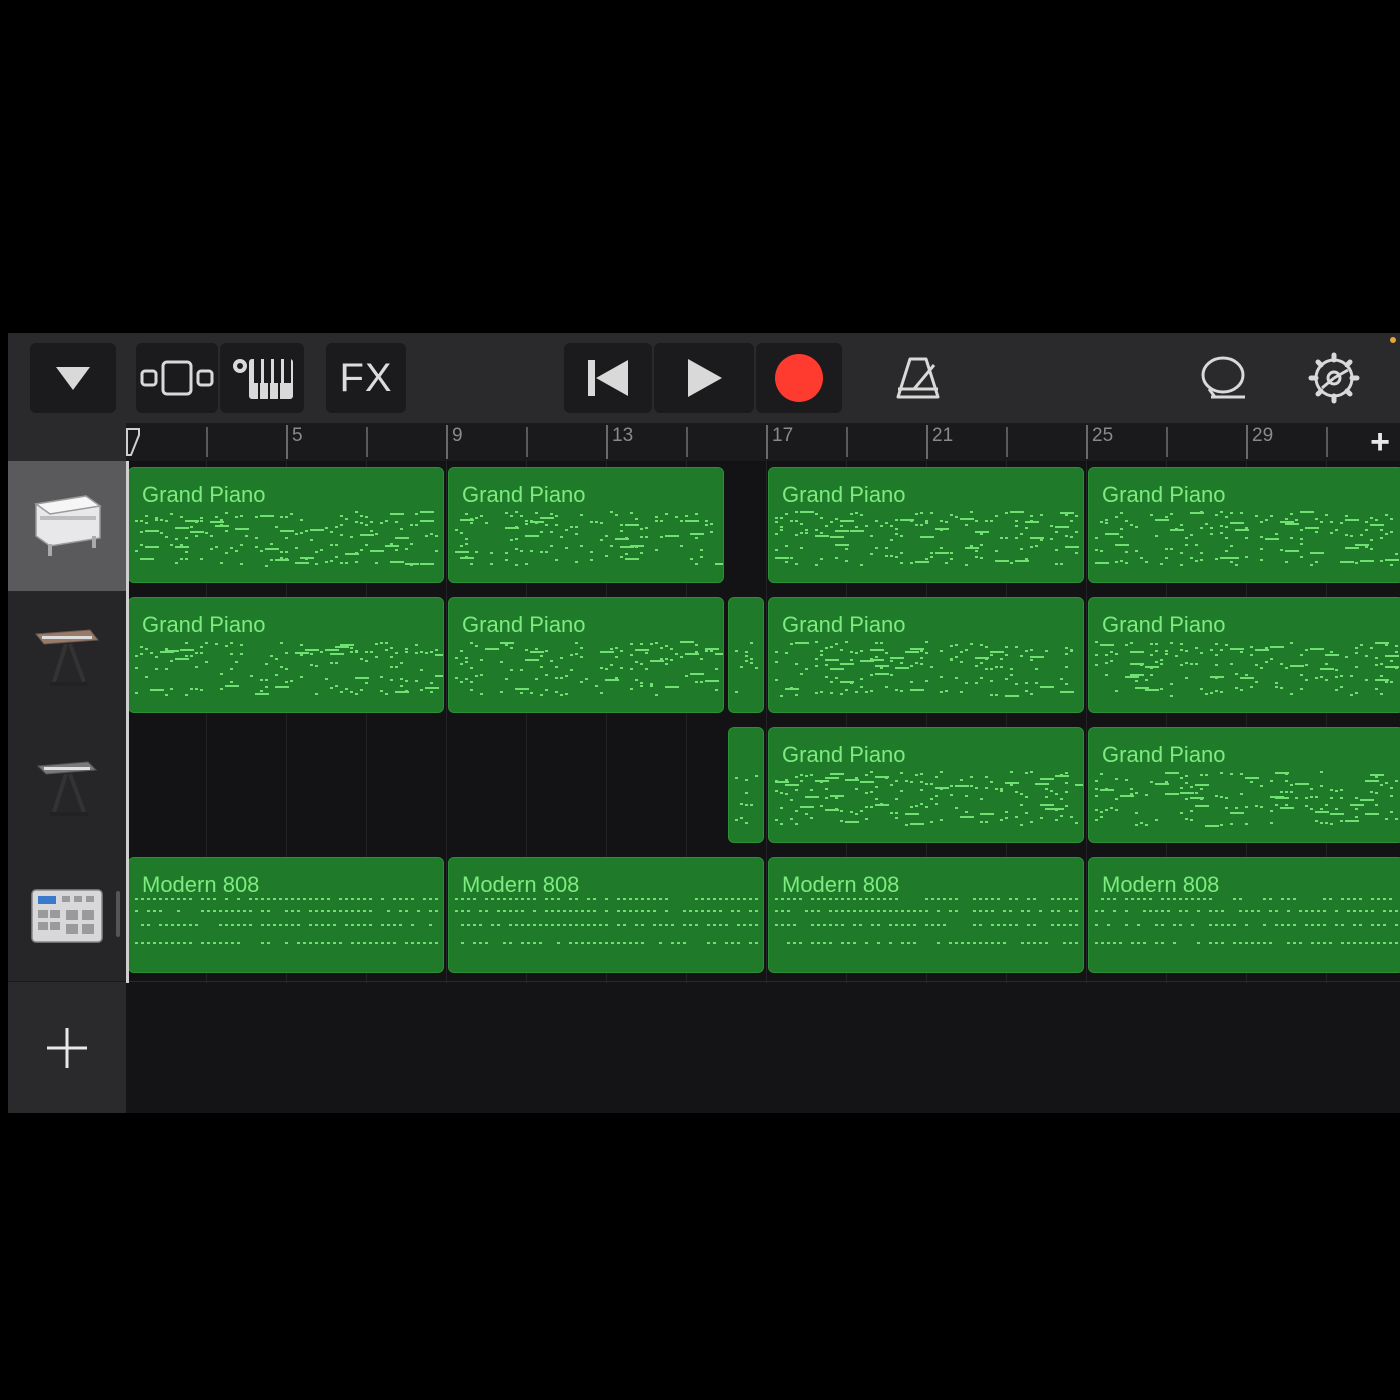 The width and height of the screenshot is (1400, 1400). I want to click on triangle-down-icon, so click(73, 378).